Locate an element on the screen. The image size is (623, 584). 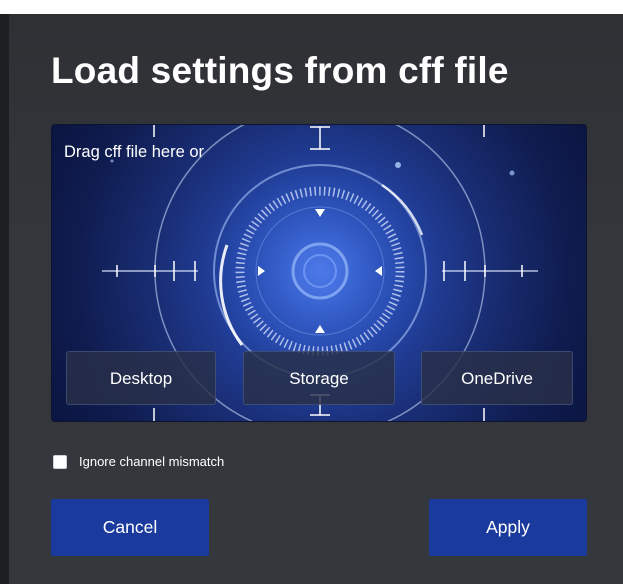
ignore-channel-mismatch-option: Ignore channel mismatch is located at coordinates (138, 461).